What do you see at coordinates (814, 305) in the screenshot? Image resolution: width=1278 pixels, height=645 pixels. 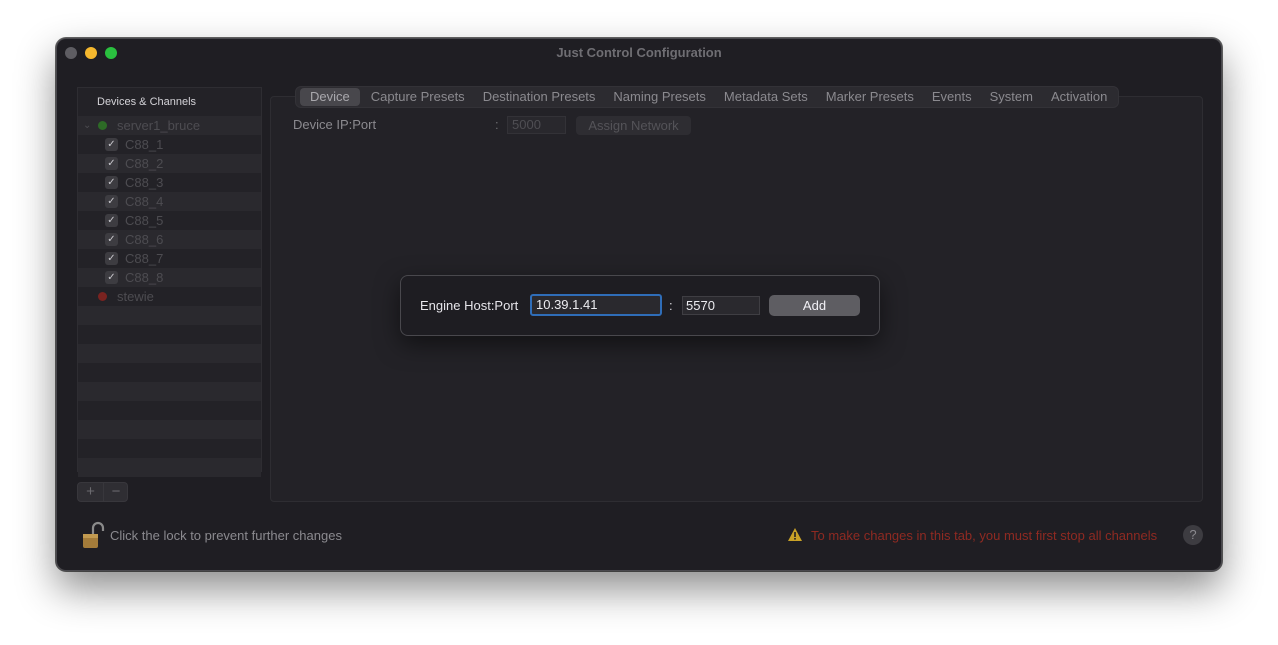 I see `add-engine-button: Add` at bounding box center [814, 305].